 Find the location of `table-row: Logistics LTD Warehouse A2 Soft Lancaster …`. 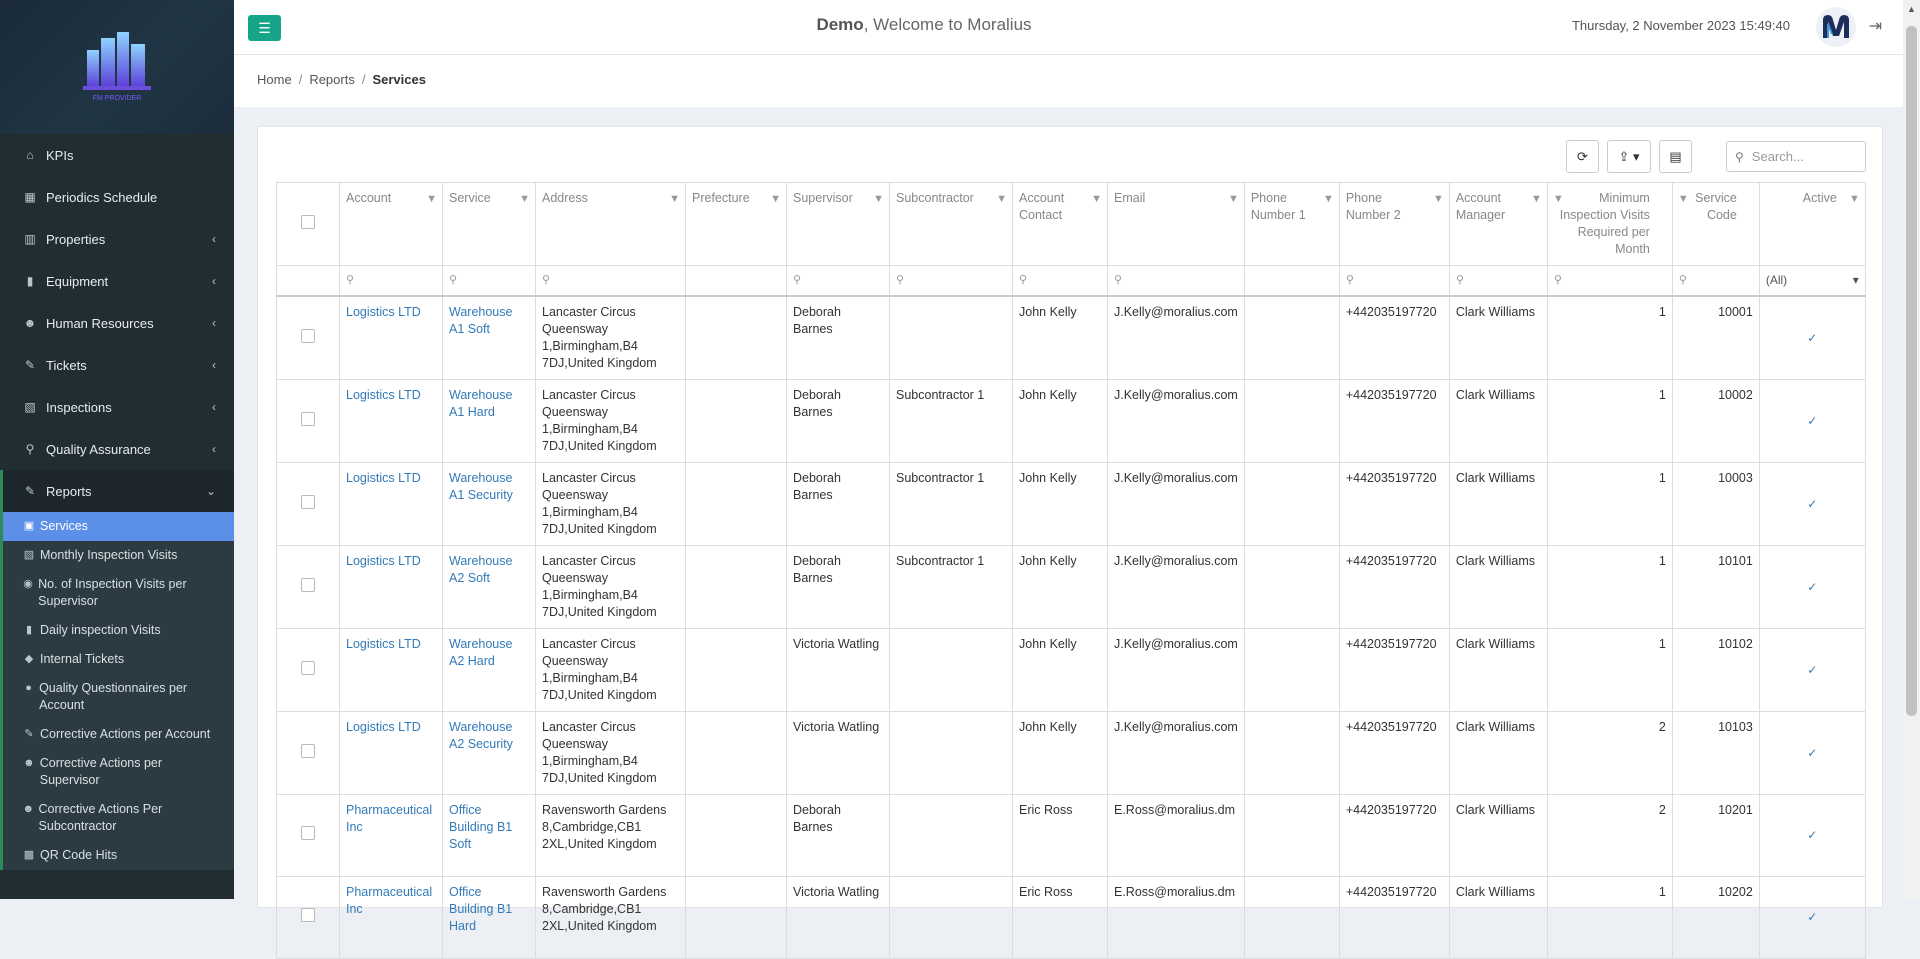

table-row: Logistics LTD Warehouse A2 Soft Lancaster … is located at coordinates (1071, 587).